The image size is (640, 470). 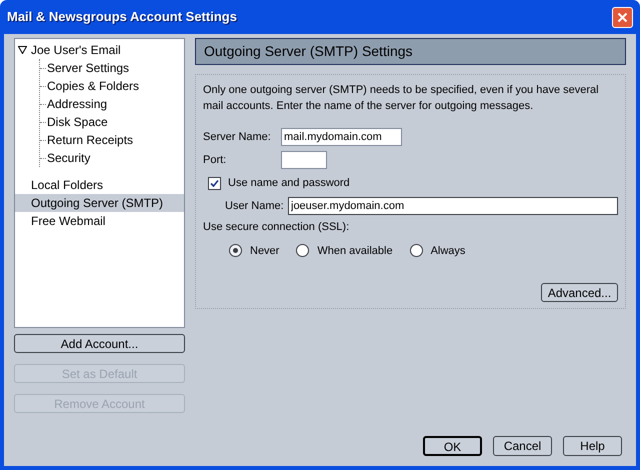 What do you see at coordinates (401, 98) in the screenshot?
I see `description-text: Only one outgoing server (SMTP) needs to be specified, even if you have several mail accounts. Enter the name of the server for outgoing messages.` at bounding box center [401, 98].